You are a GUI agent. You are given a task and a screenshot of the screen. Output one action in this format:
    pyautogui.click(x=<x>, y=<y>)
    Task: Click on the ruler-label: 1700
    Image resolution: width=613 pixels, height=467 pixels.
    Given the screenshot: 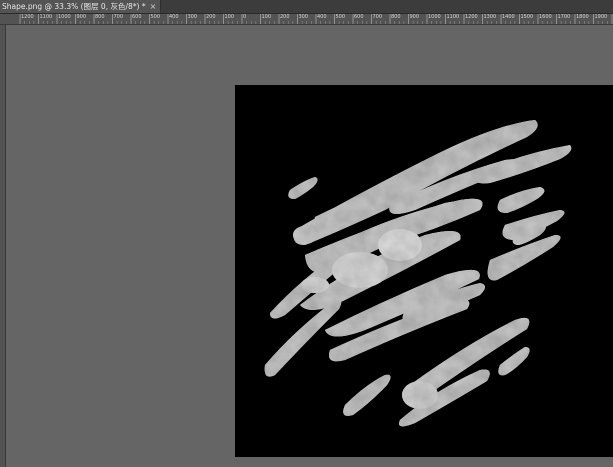 What is the action you would take?
    pyautogui.click(x=564, y=17)
    